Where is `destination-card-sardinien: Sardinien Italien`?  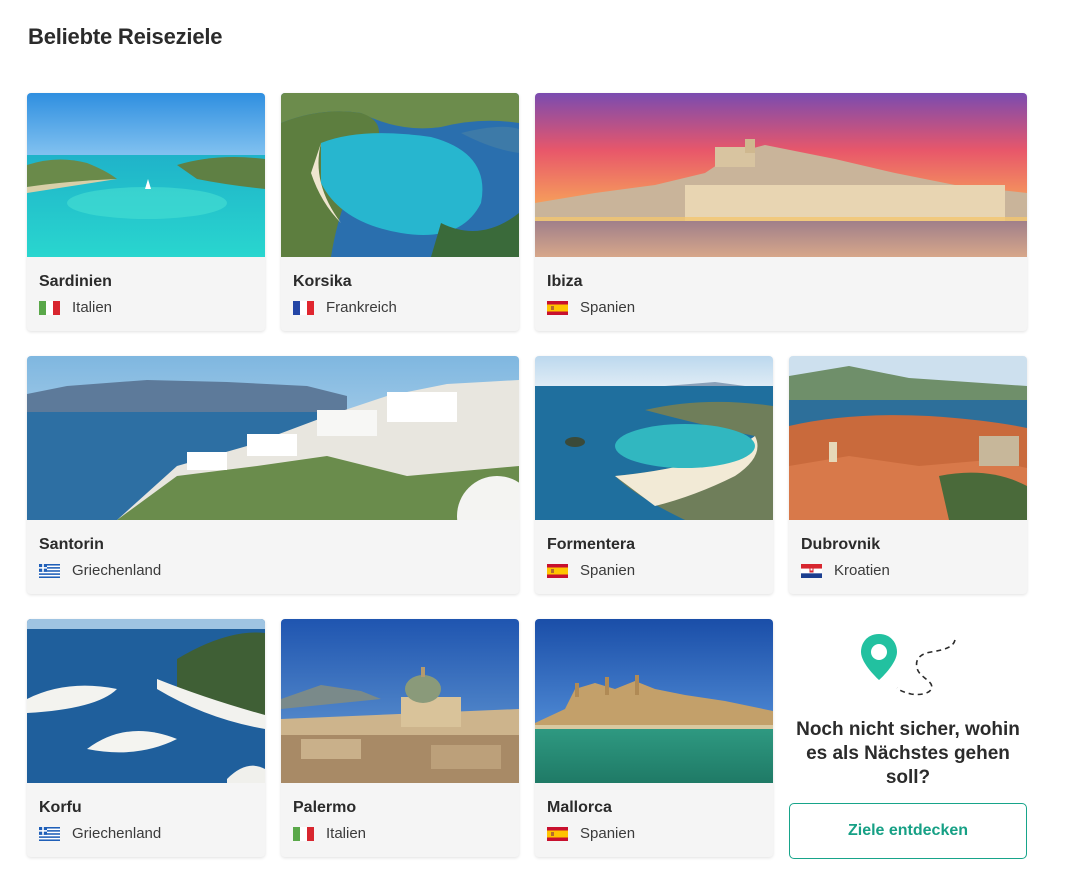 destination-card-sardinien: Sardinien Italien is located at coordinates (146, 212).